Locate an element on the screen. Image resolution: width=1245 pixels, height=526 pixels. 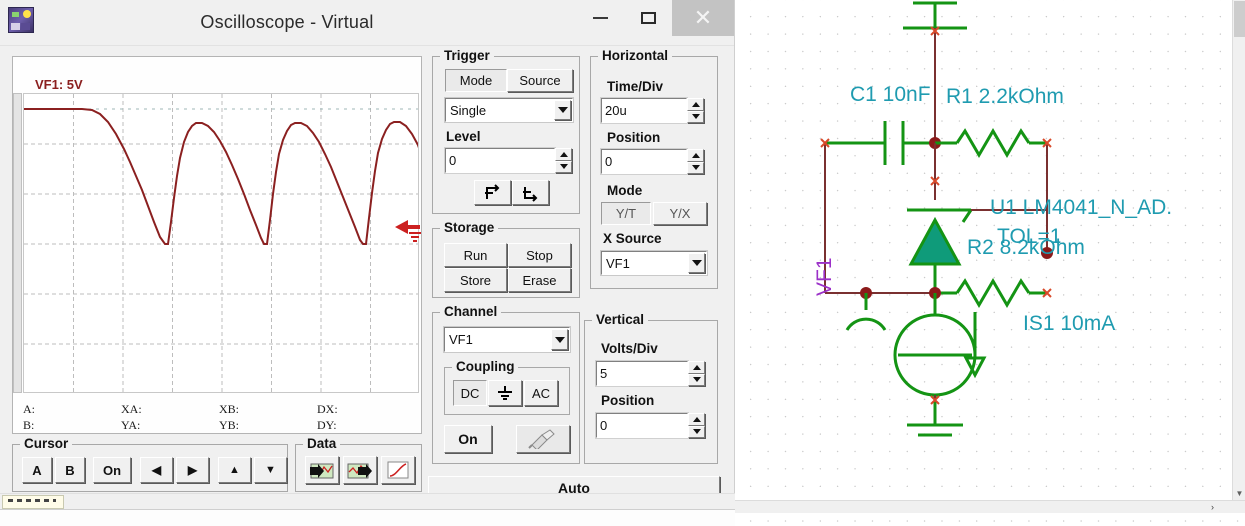
close-icon: ✕ is located at coordinates (703, 17).